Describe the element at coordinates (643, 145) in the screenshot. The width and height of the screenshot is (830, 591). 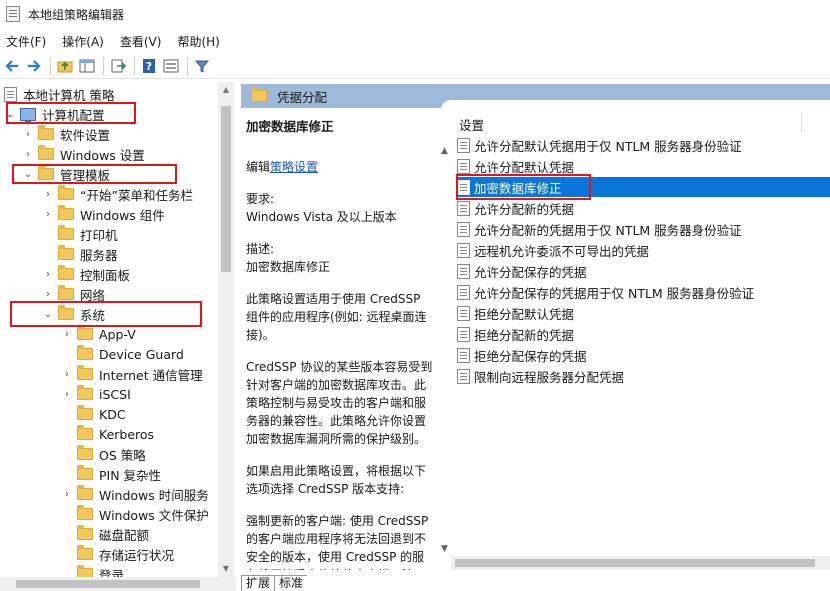
I see `policy-setting-row: 允许分配默认凭据用于仅 NTLM 服务器身份验证` at that location.